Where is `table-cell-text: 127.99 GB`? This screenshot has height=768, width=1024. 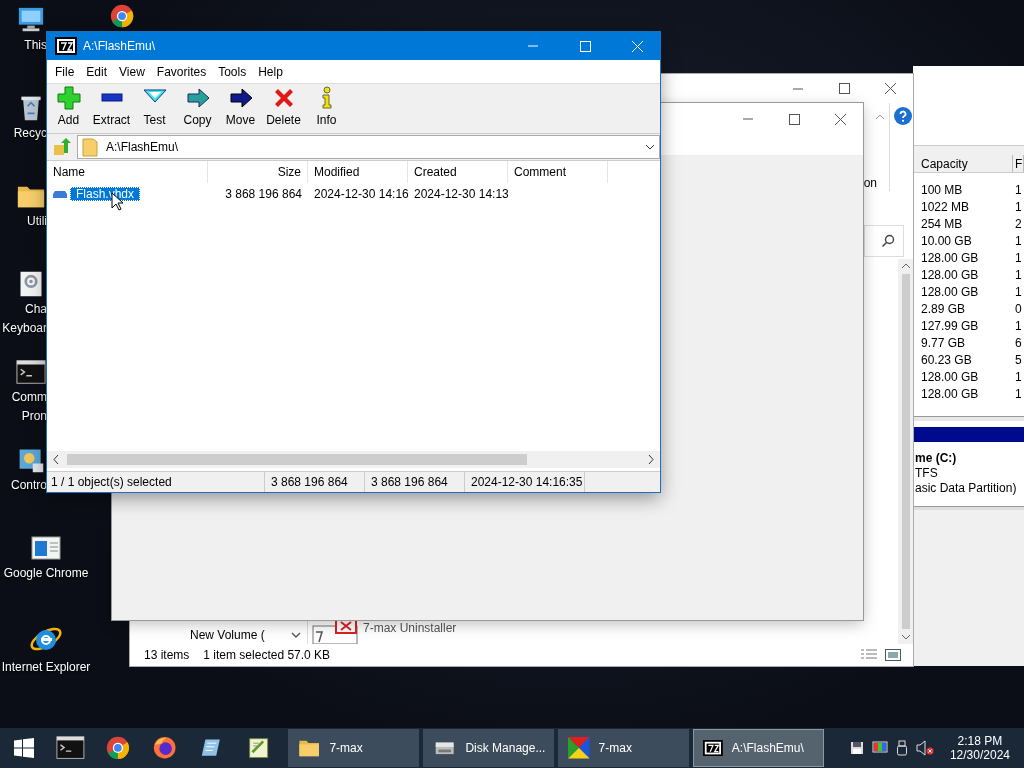
table-cell-text: 127.99 GB is located at coordinates (950, 325).